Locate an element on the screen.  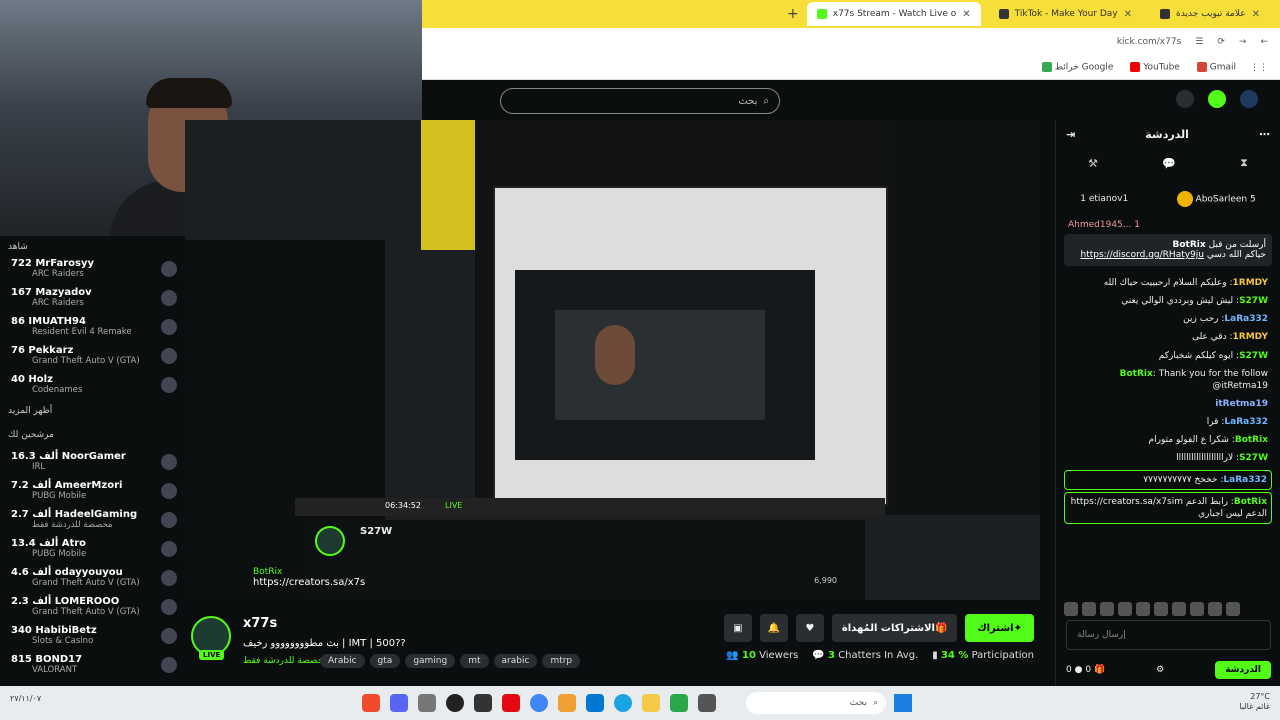
weather-widget: 27°C غائم غالبا is located at coordinates (1254, 702).